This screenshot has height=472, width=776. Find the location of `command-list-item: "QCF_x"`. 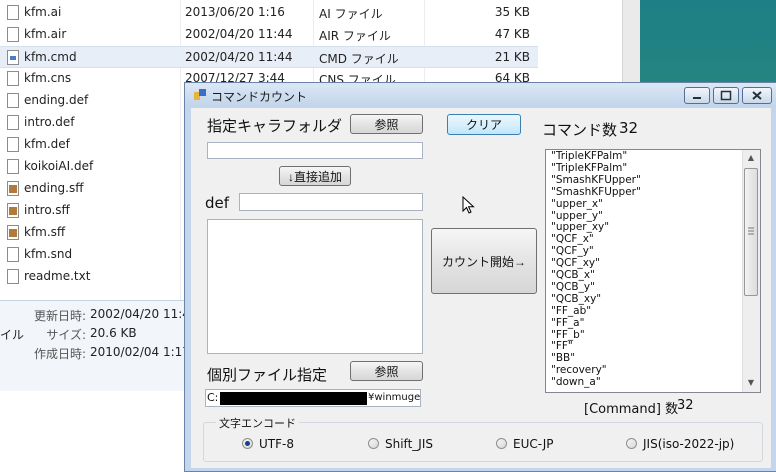

command-list-item: "QCF_x" is located at coordinates (572, 239).